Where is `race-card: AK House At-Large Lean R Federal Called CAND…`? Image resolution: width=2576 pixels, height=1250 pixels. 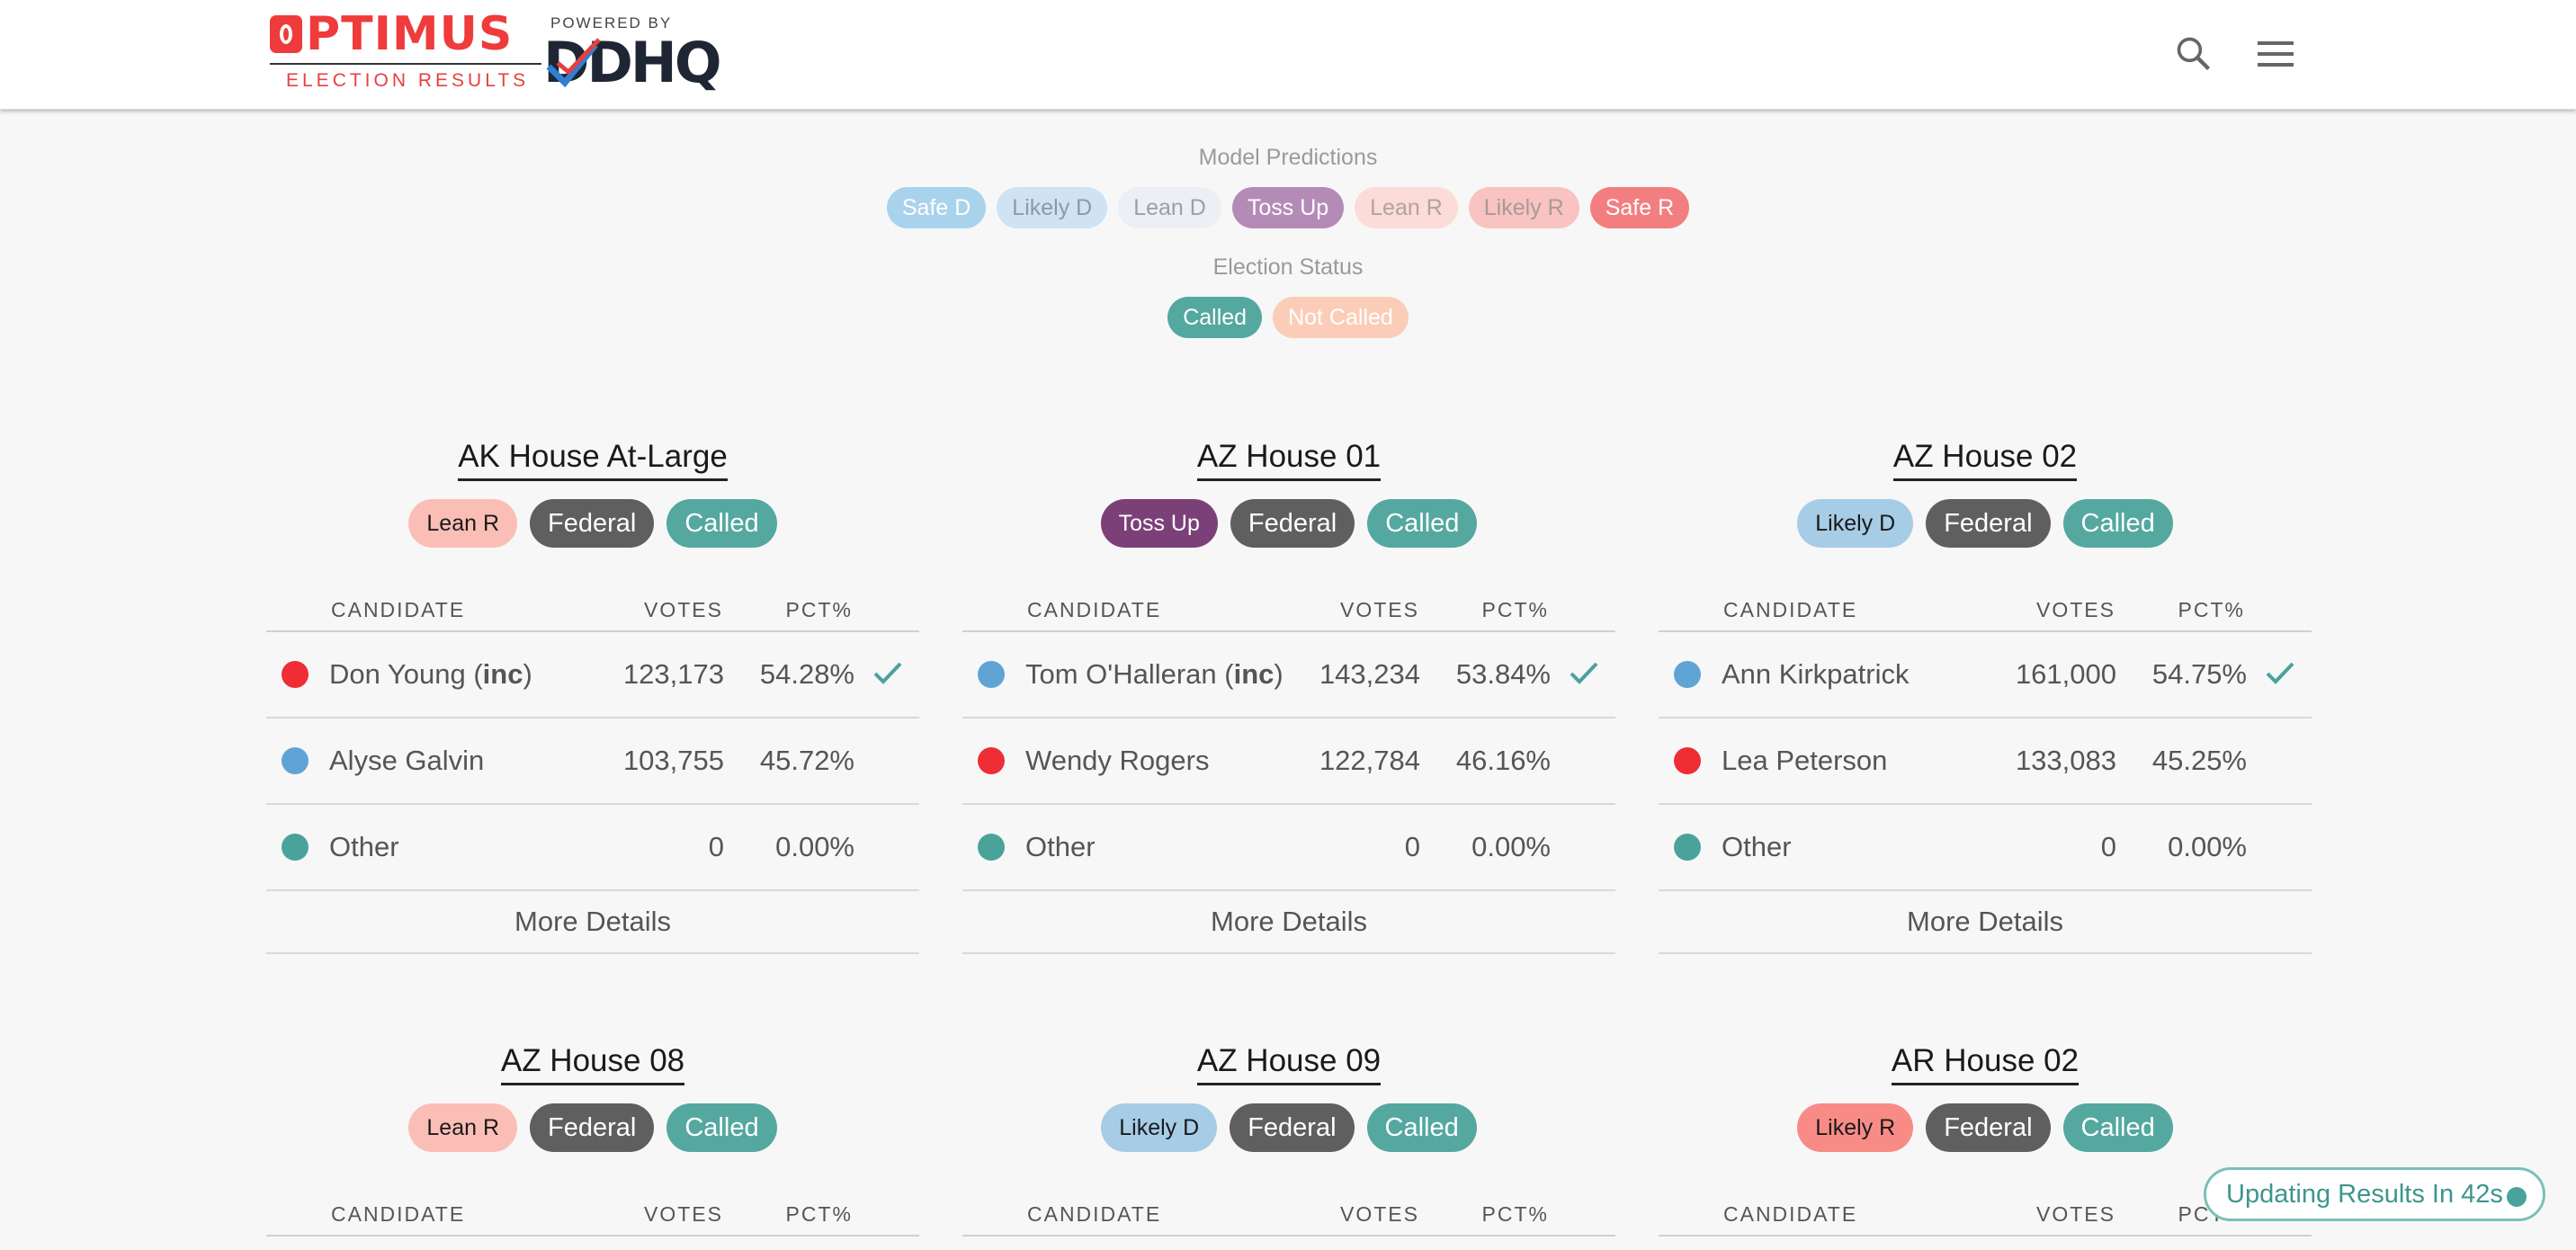
race-card: AK House At-Large Lean R Federal Called CAND… is located at coordinates (592, 696).